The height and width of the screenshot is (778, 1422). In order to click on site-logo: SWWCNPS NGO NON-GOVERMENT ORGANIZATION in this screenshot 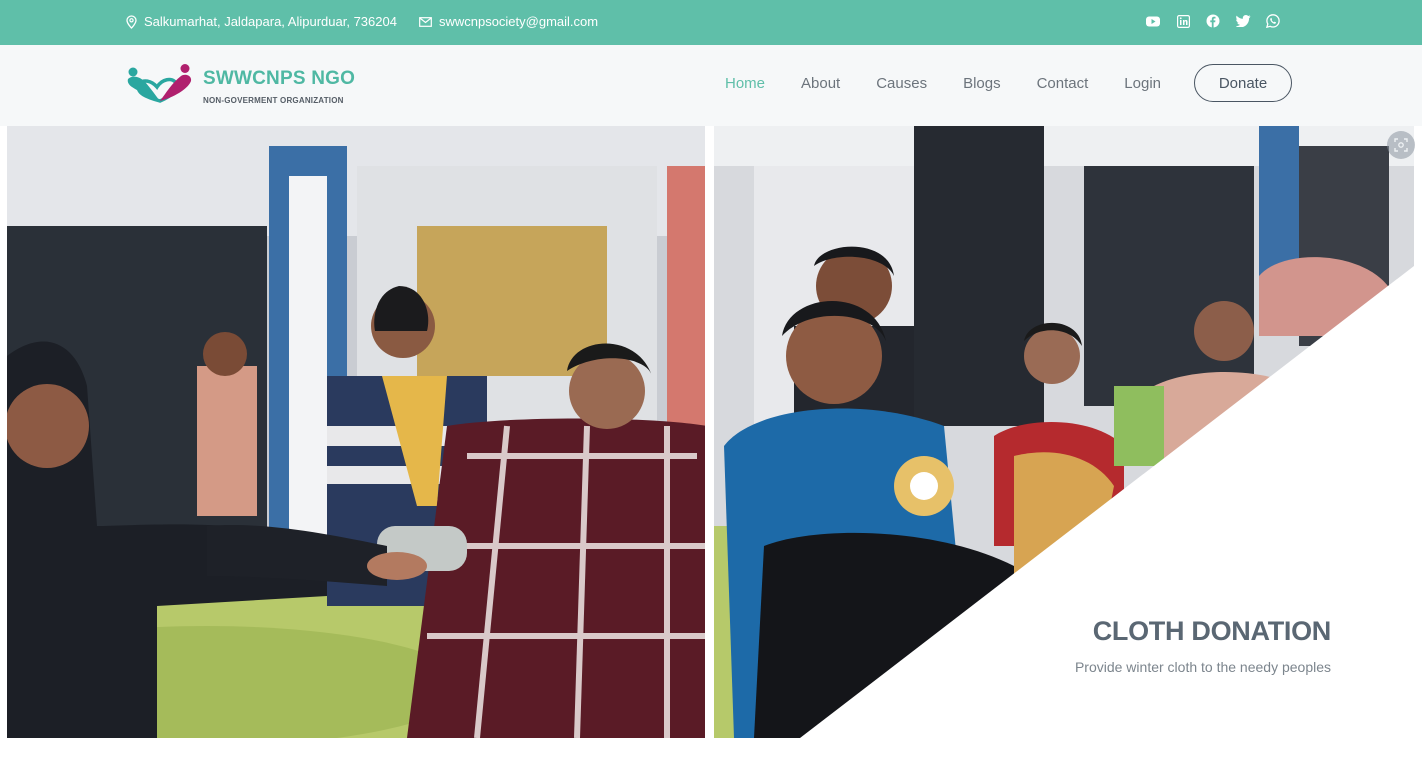, I will do `click(240, 85)`.